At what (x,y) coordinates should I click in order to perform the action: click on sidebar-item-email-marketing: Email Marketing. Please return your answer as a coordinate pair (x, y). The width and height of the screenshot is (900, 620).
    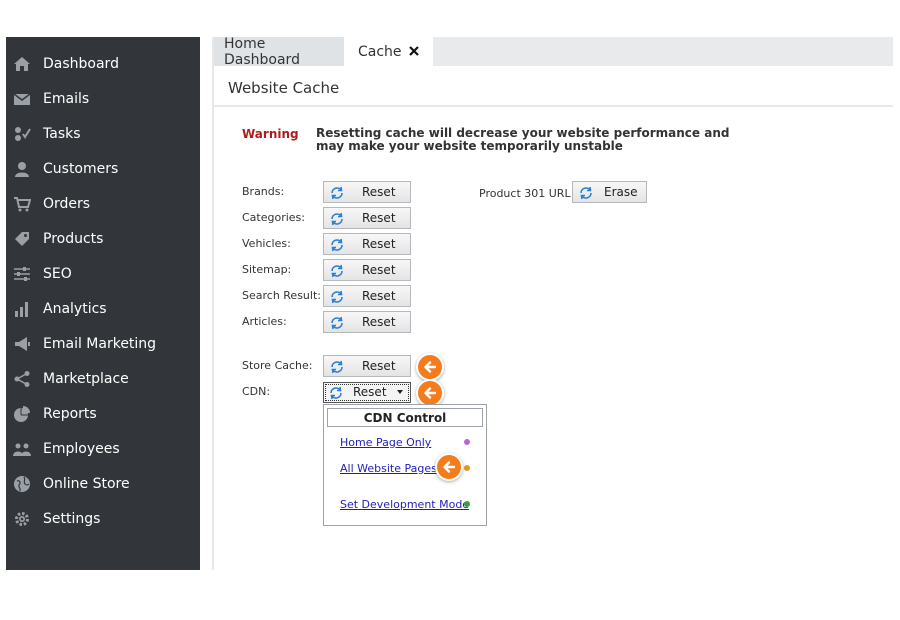
    Looking at the image, I should click on (103, 344).